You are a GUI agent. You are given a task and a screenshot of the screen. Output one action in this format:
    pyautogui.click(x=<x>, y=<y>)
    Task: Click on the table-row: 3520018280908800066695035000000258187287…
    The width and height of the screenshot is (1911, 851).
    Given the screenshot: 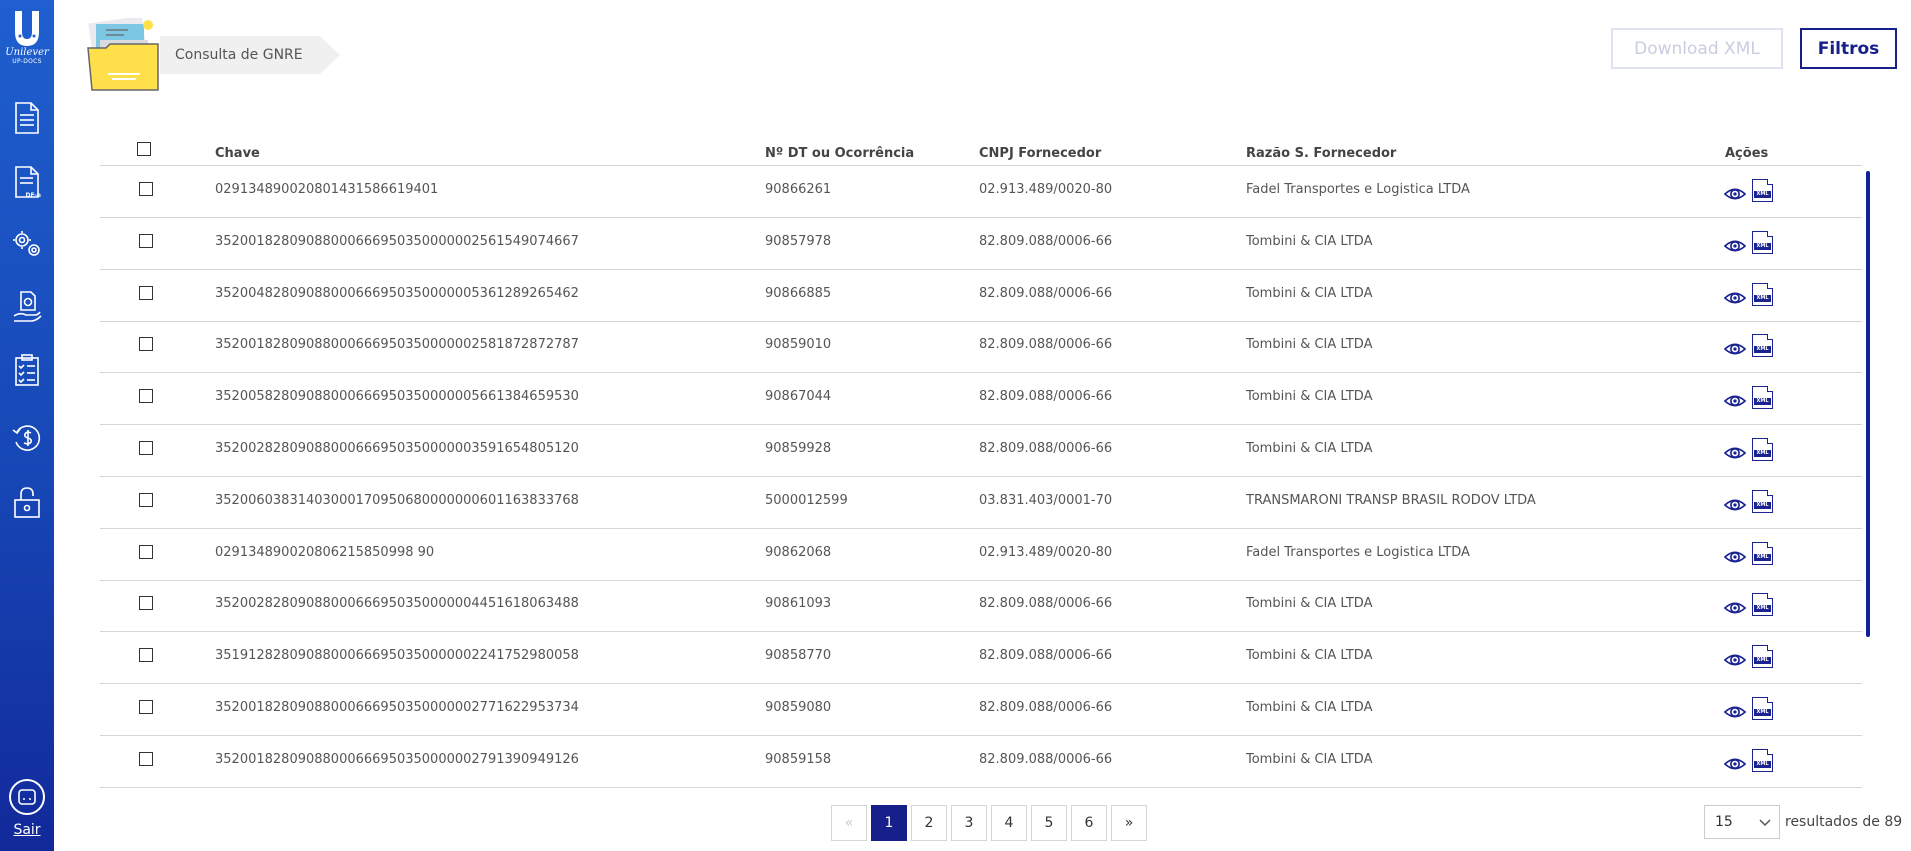 What is the action you would take?
    pyautogui.click(x=981, y=347)
    